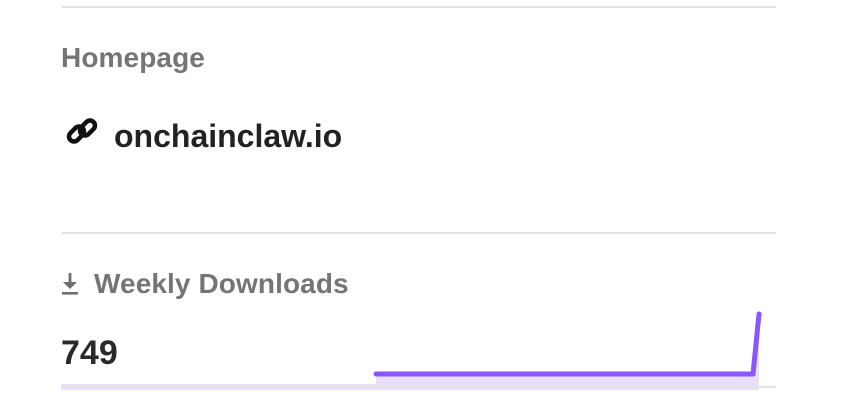  I want to click on sparkline-line, so click(567, 344).